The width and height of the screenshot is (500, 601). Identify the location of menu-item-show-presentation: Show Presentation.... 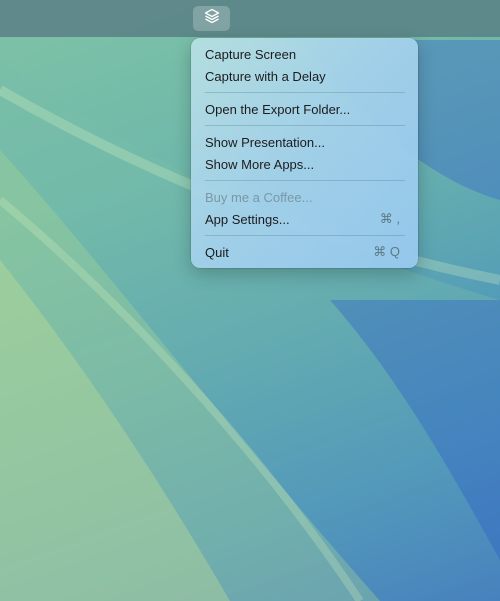
(304, 142).